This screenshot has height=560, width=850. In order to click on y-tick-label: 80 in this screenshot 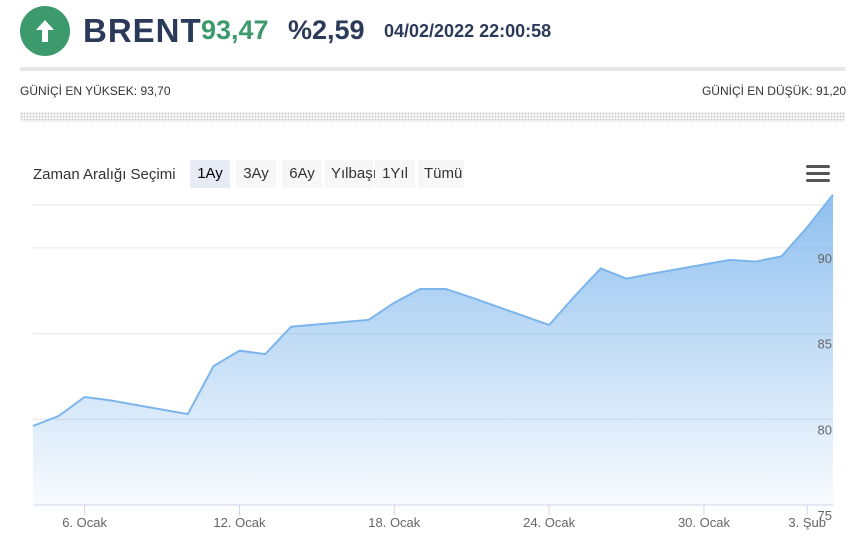, I will do `click(825, 429)`.